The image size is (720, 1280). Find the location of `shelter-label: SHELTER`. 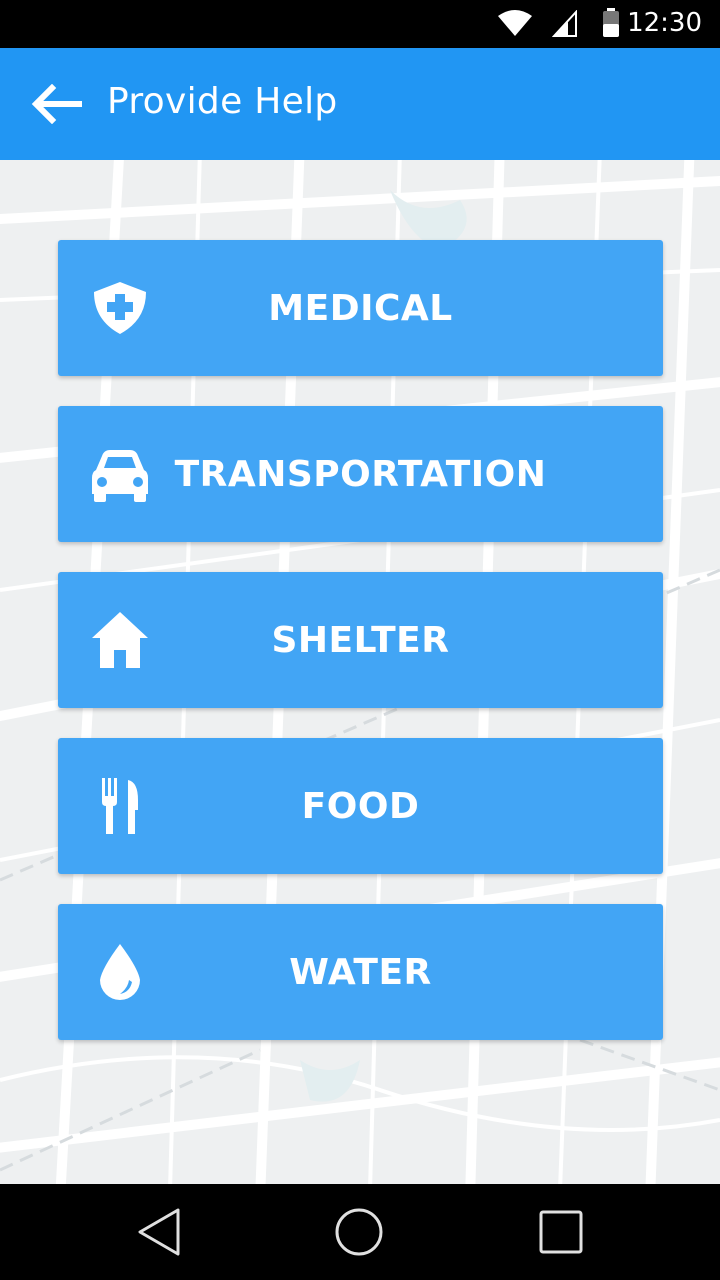

shelter-label: SHELTER is located at coordinates (360, 640).